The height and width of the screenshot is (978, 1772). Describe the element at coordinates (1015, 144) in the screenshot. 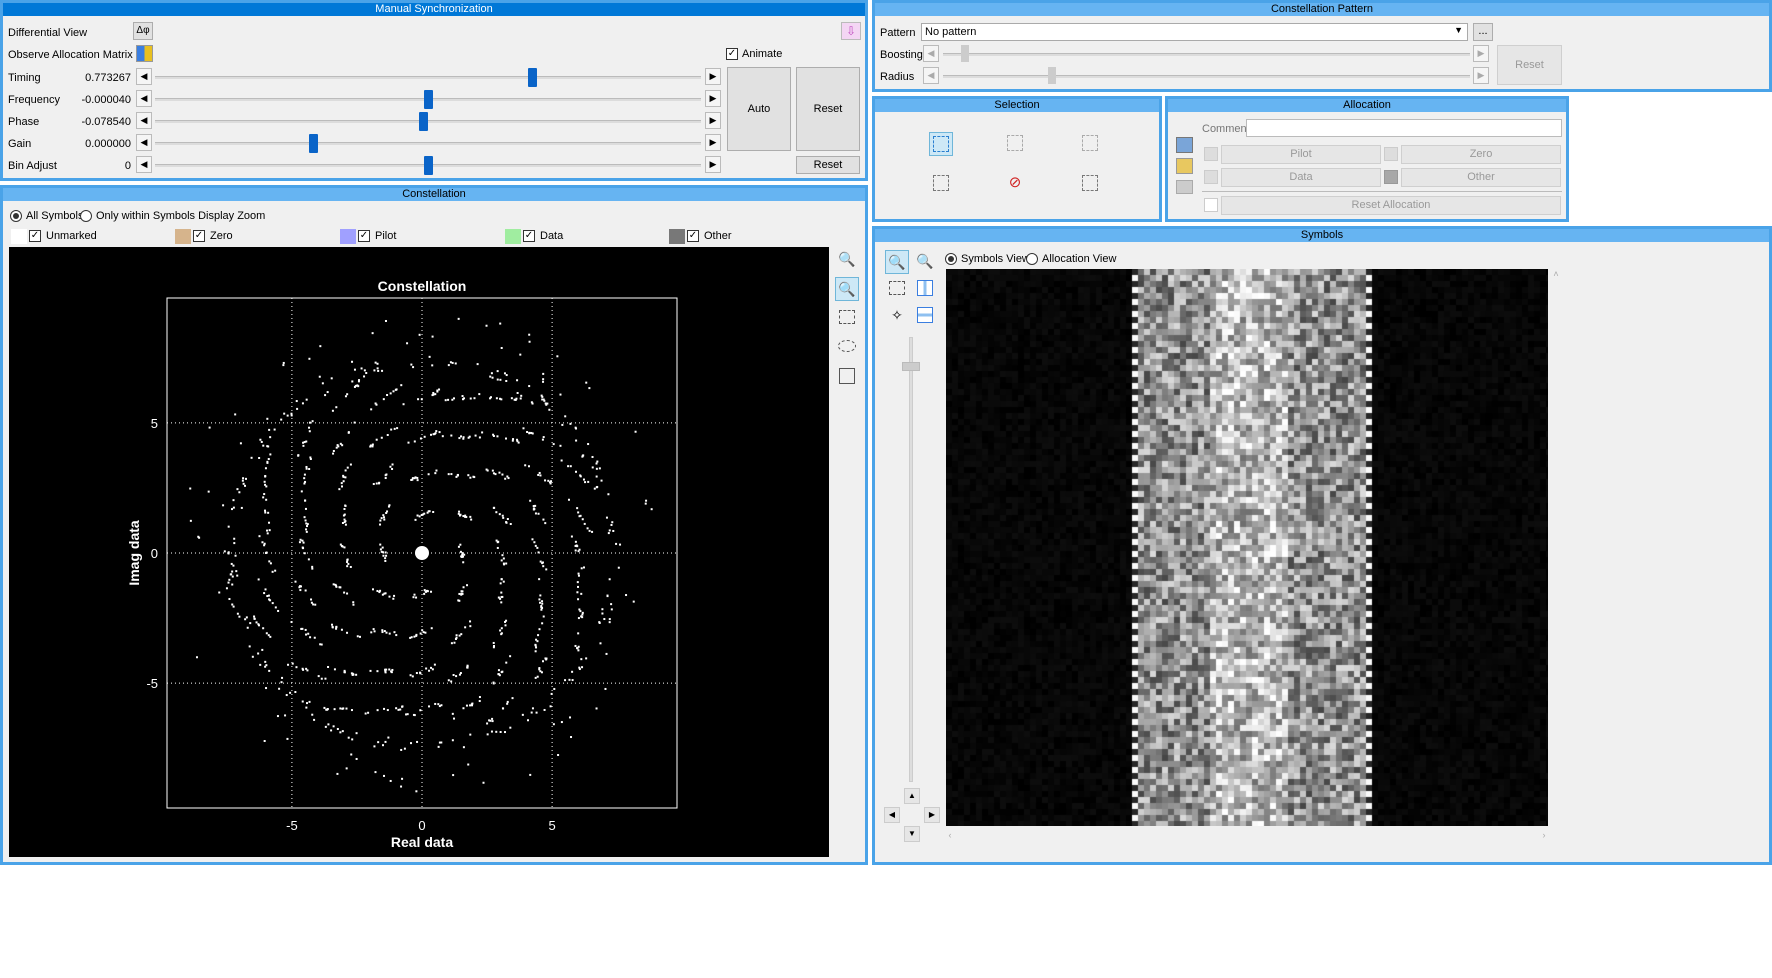

I see `select-add-icon` at that location.